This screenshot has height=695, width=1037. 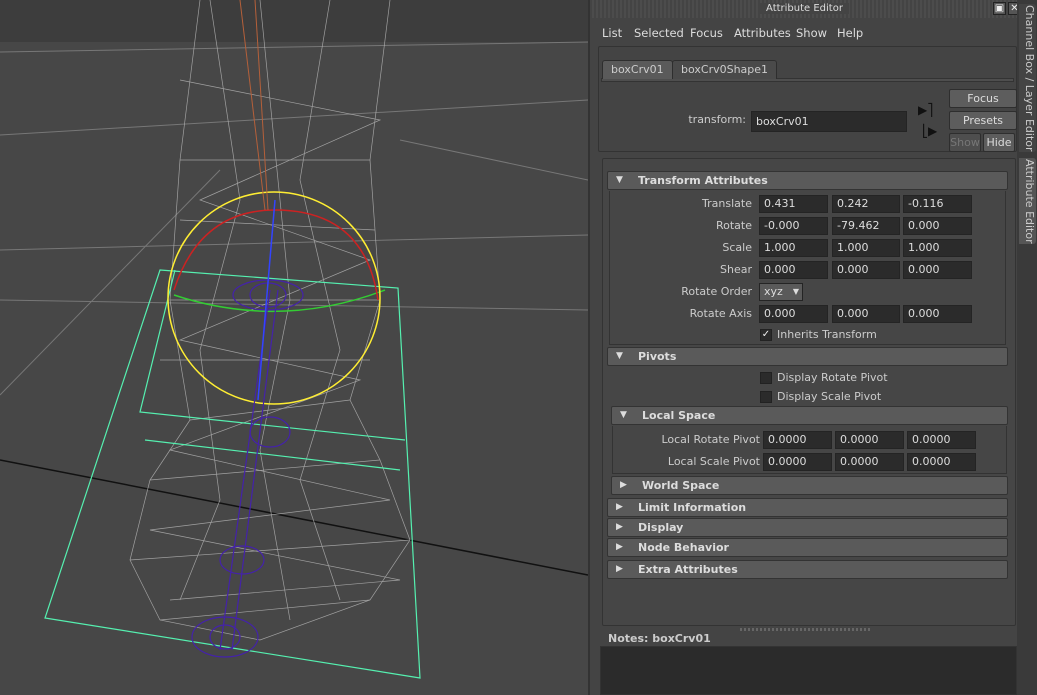 What do you see at coordinates (706, 33) in the screenshot?
I see `menu-focus: Focus` at bounding box center [706, 33].